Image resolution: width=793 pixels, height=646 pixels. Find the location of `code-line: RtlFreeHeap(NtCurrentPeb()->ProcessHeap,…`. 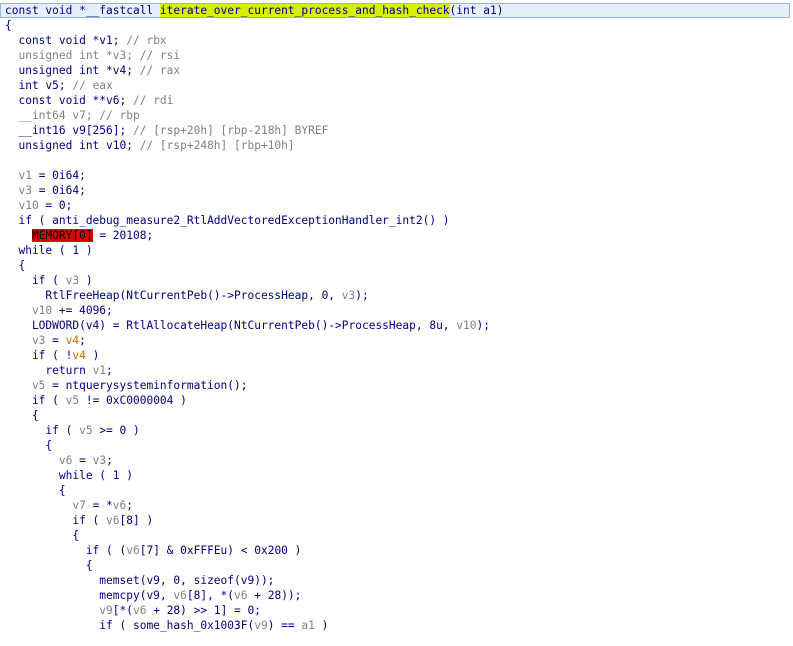

code-line: RtlFreeHeap(NtCurrentPeb()->ProcessHeap,… is located at coordinates (186, 295).